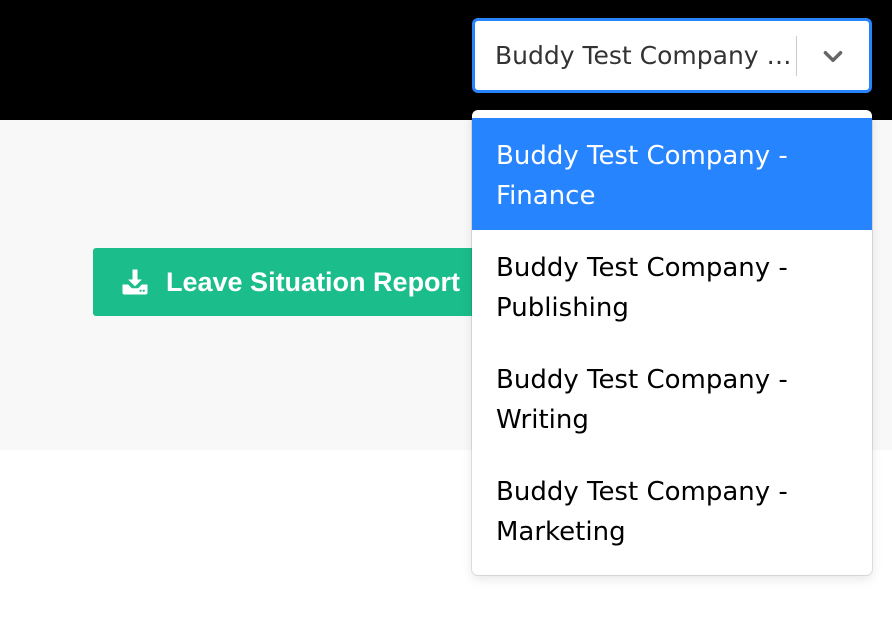  Describe the element at coordinates (313, 281) in the screenshot. I see `leave-situation-report-label: Leave Situation Report` at that location.